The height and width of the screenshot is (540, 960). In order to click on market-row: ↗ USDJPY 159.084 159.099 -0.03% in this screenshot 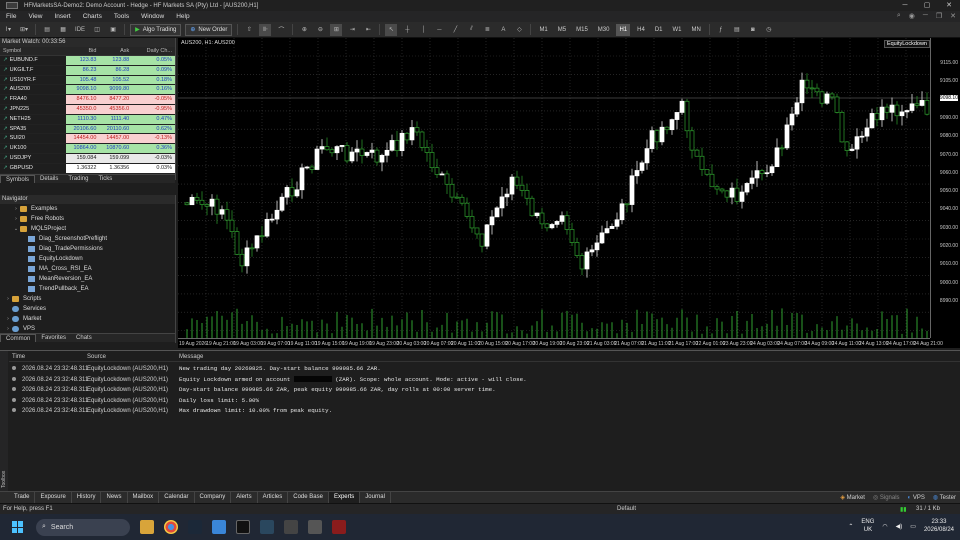, I will do `click(87, 158)`.